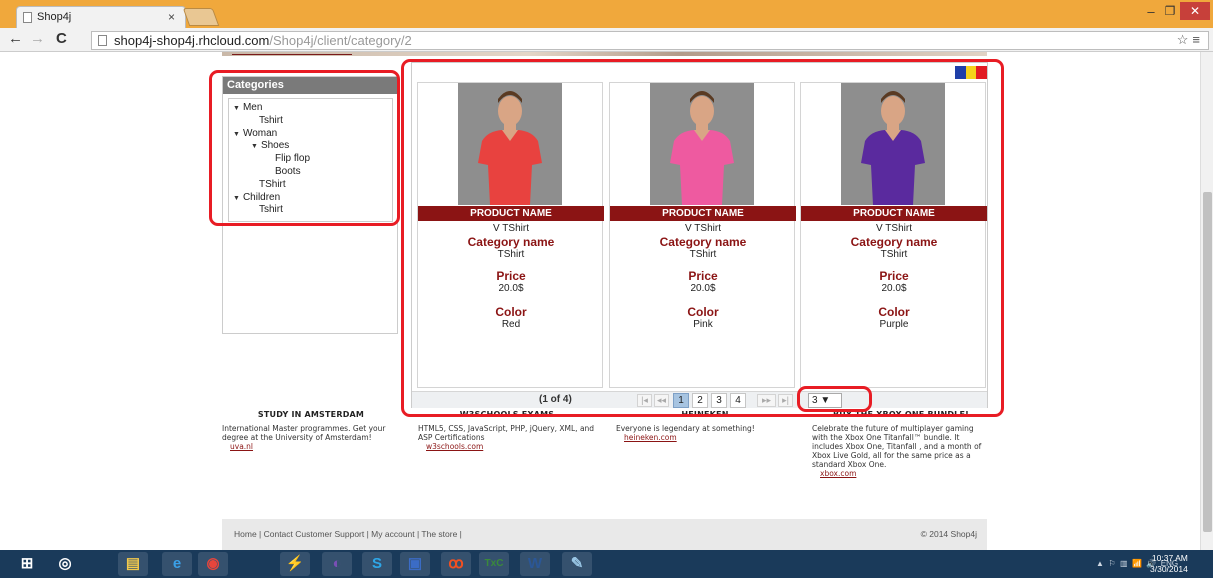 The image size is (1213, 578). I want to click on eclipse-icon: ◐, so click(337, 564).